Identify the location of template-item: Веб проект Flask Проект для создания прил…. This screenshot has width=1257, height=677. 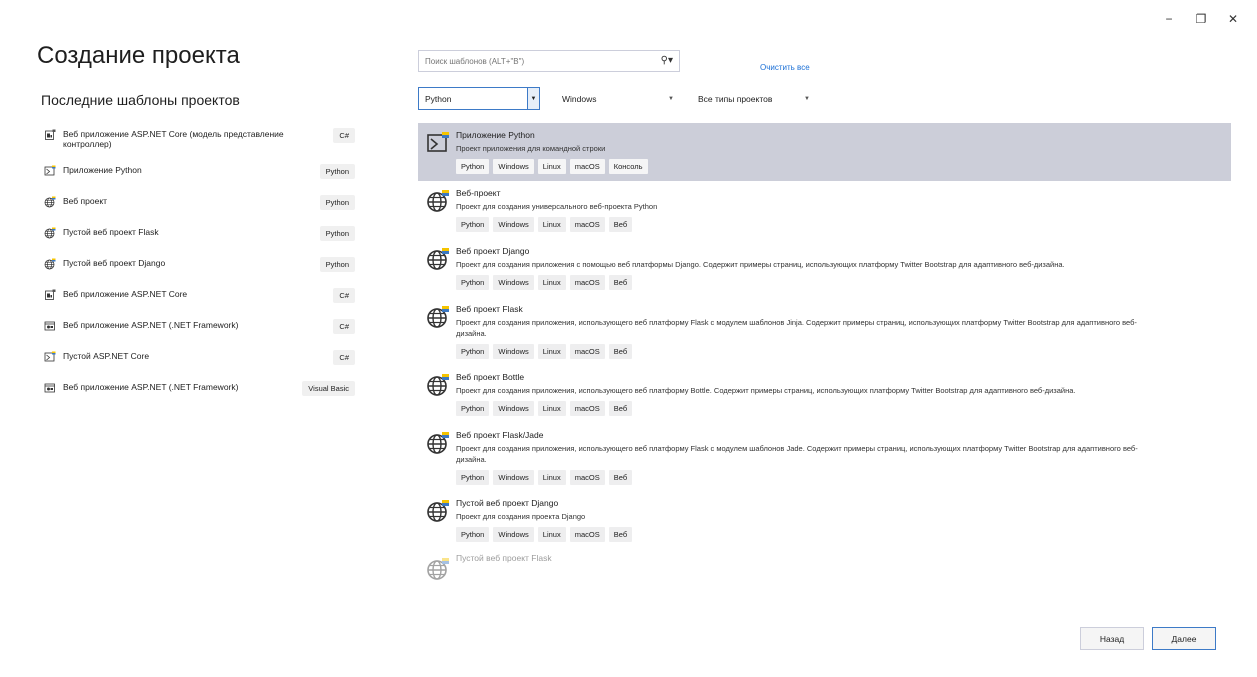
(824, 331).